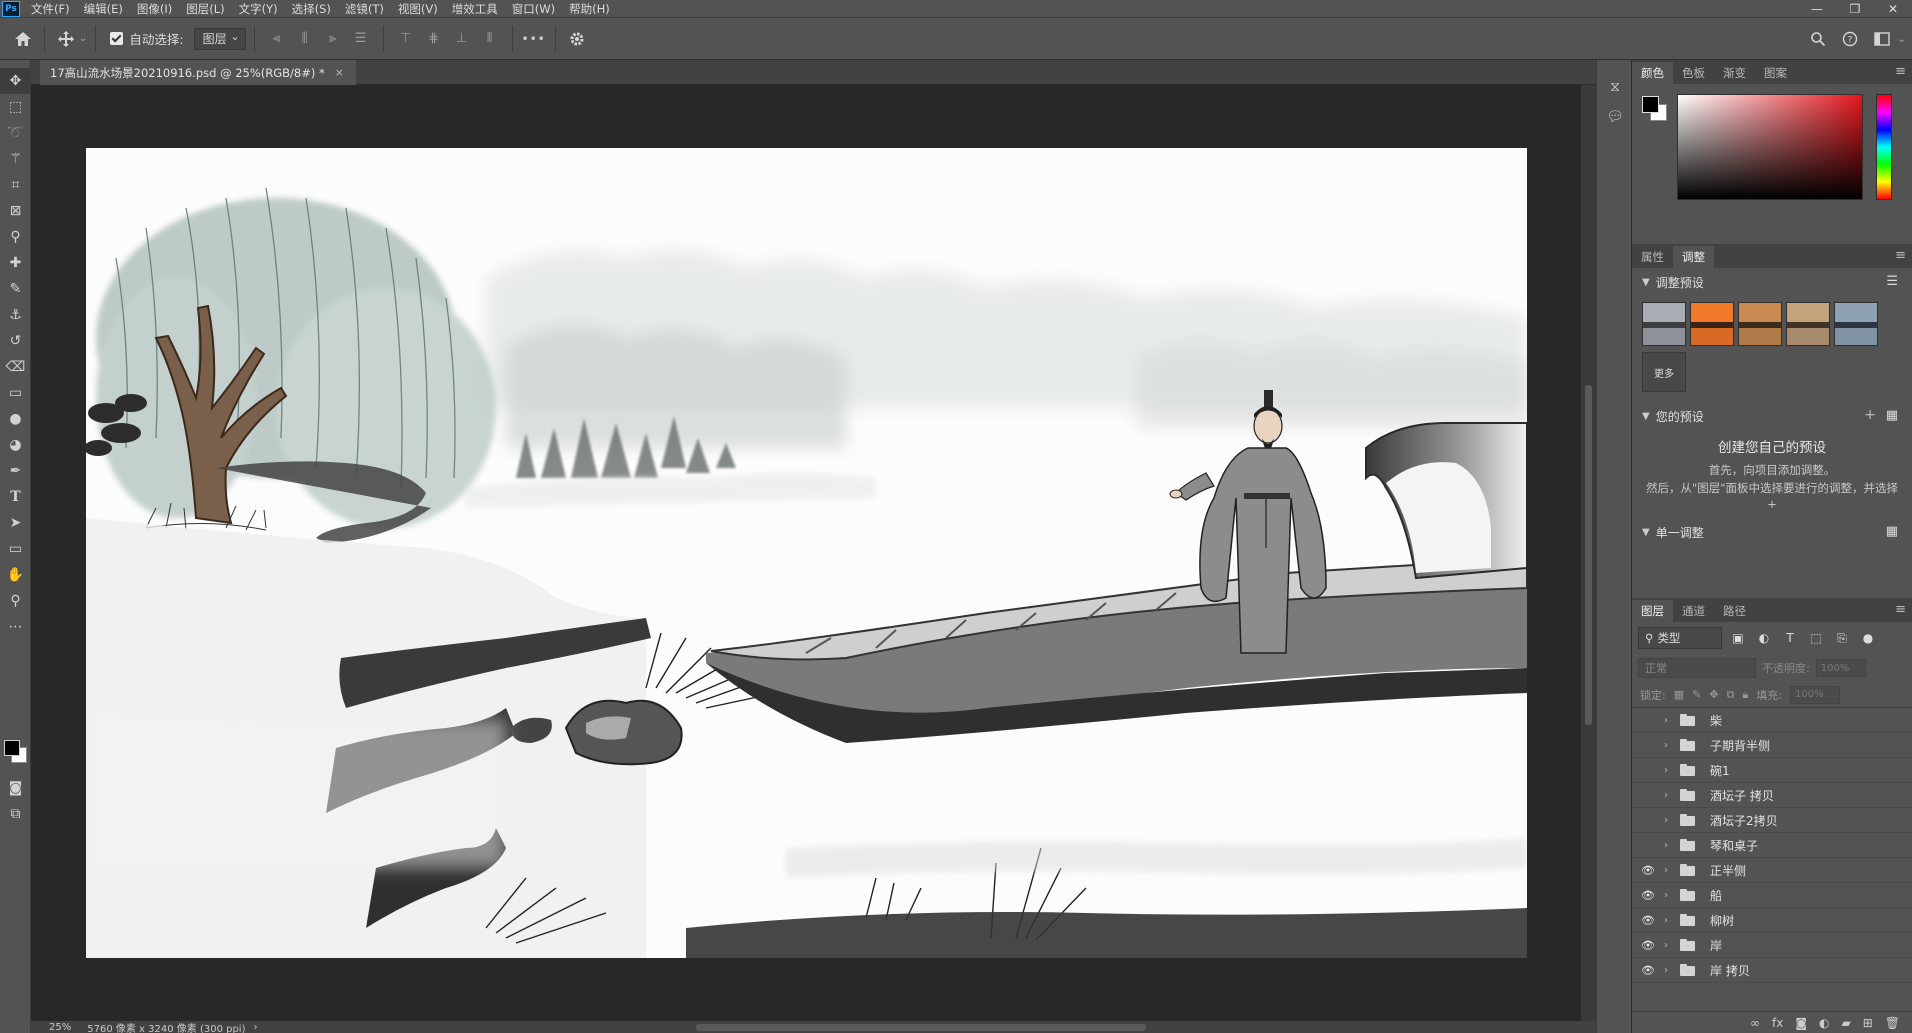 The width and height of the screenshot is (1912, 1033). What do you see at coordinates (15, 237) in the screenshot?
I see `eyedropper-tool-icon: ⚲` at bounding box center [15, 237].